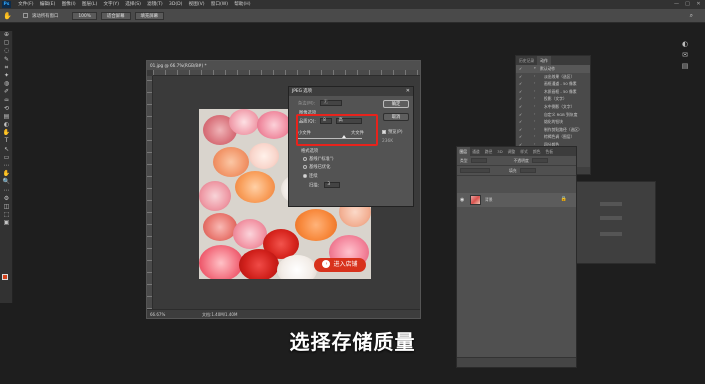 This screenshot has width=705, height=384. Describe the element at coordinates (553, 115) in the screenshot. I see `action-item: ✓ › 自定义 RGB 到灰度` at that location.